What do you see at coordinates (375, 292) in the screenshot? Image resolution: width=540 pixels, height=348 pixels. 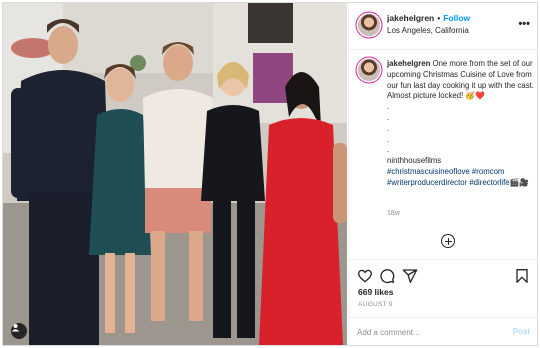 I see `likes-count: 669 likes` at bounding box center [375, 292].